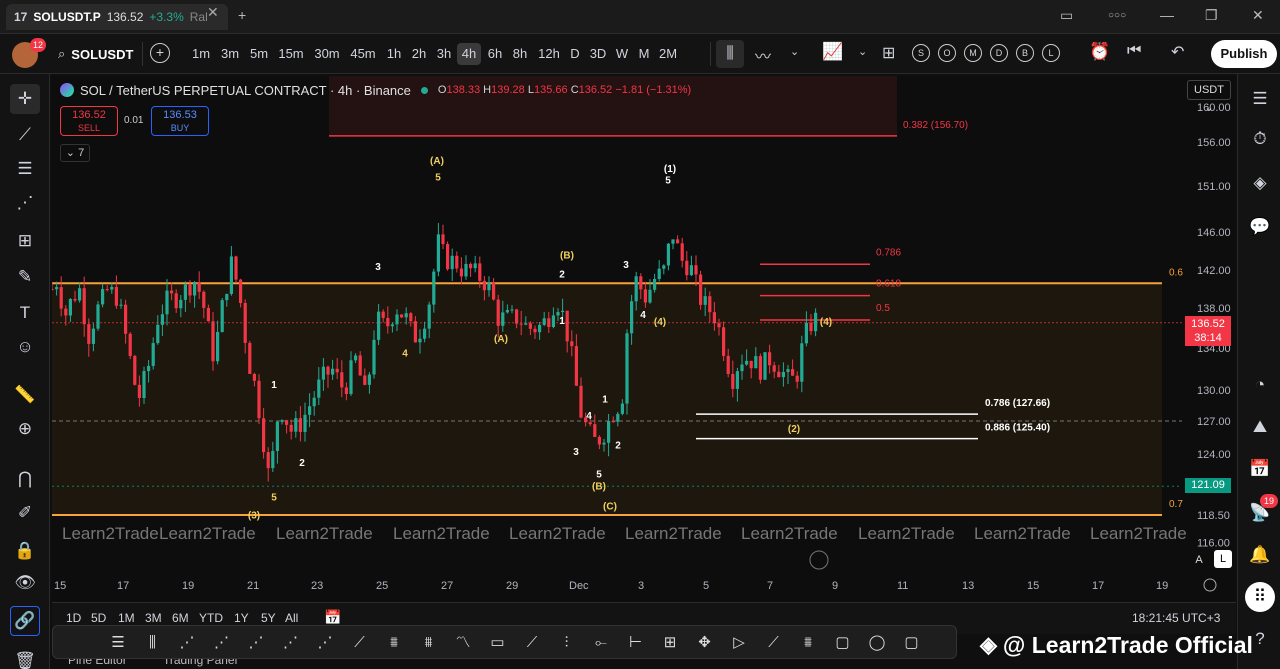 Image resolution: width=1280 pixels, height=669 pixels. Describe the element at coordinates (363, 54) in the screenshot. I see `interval-45m: 45m` at that location.